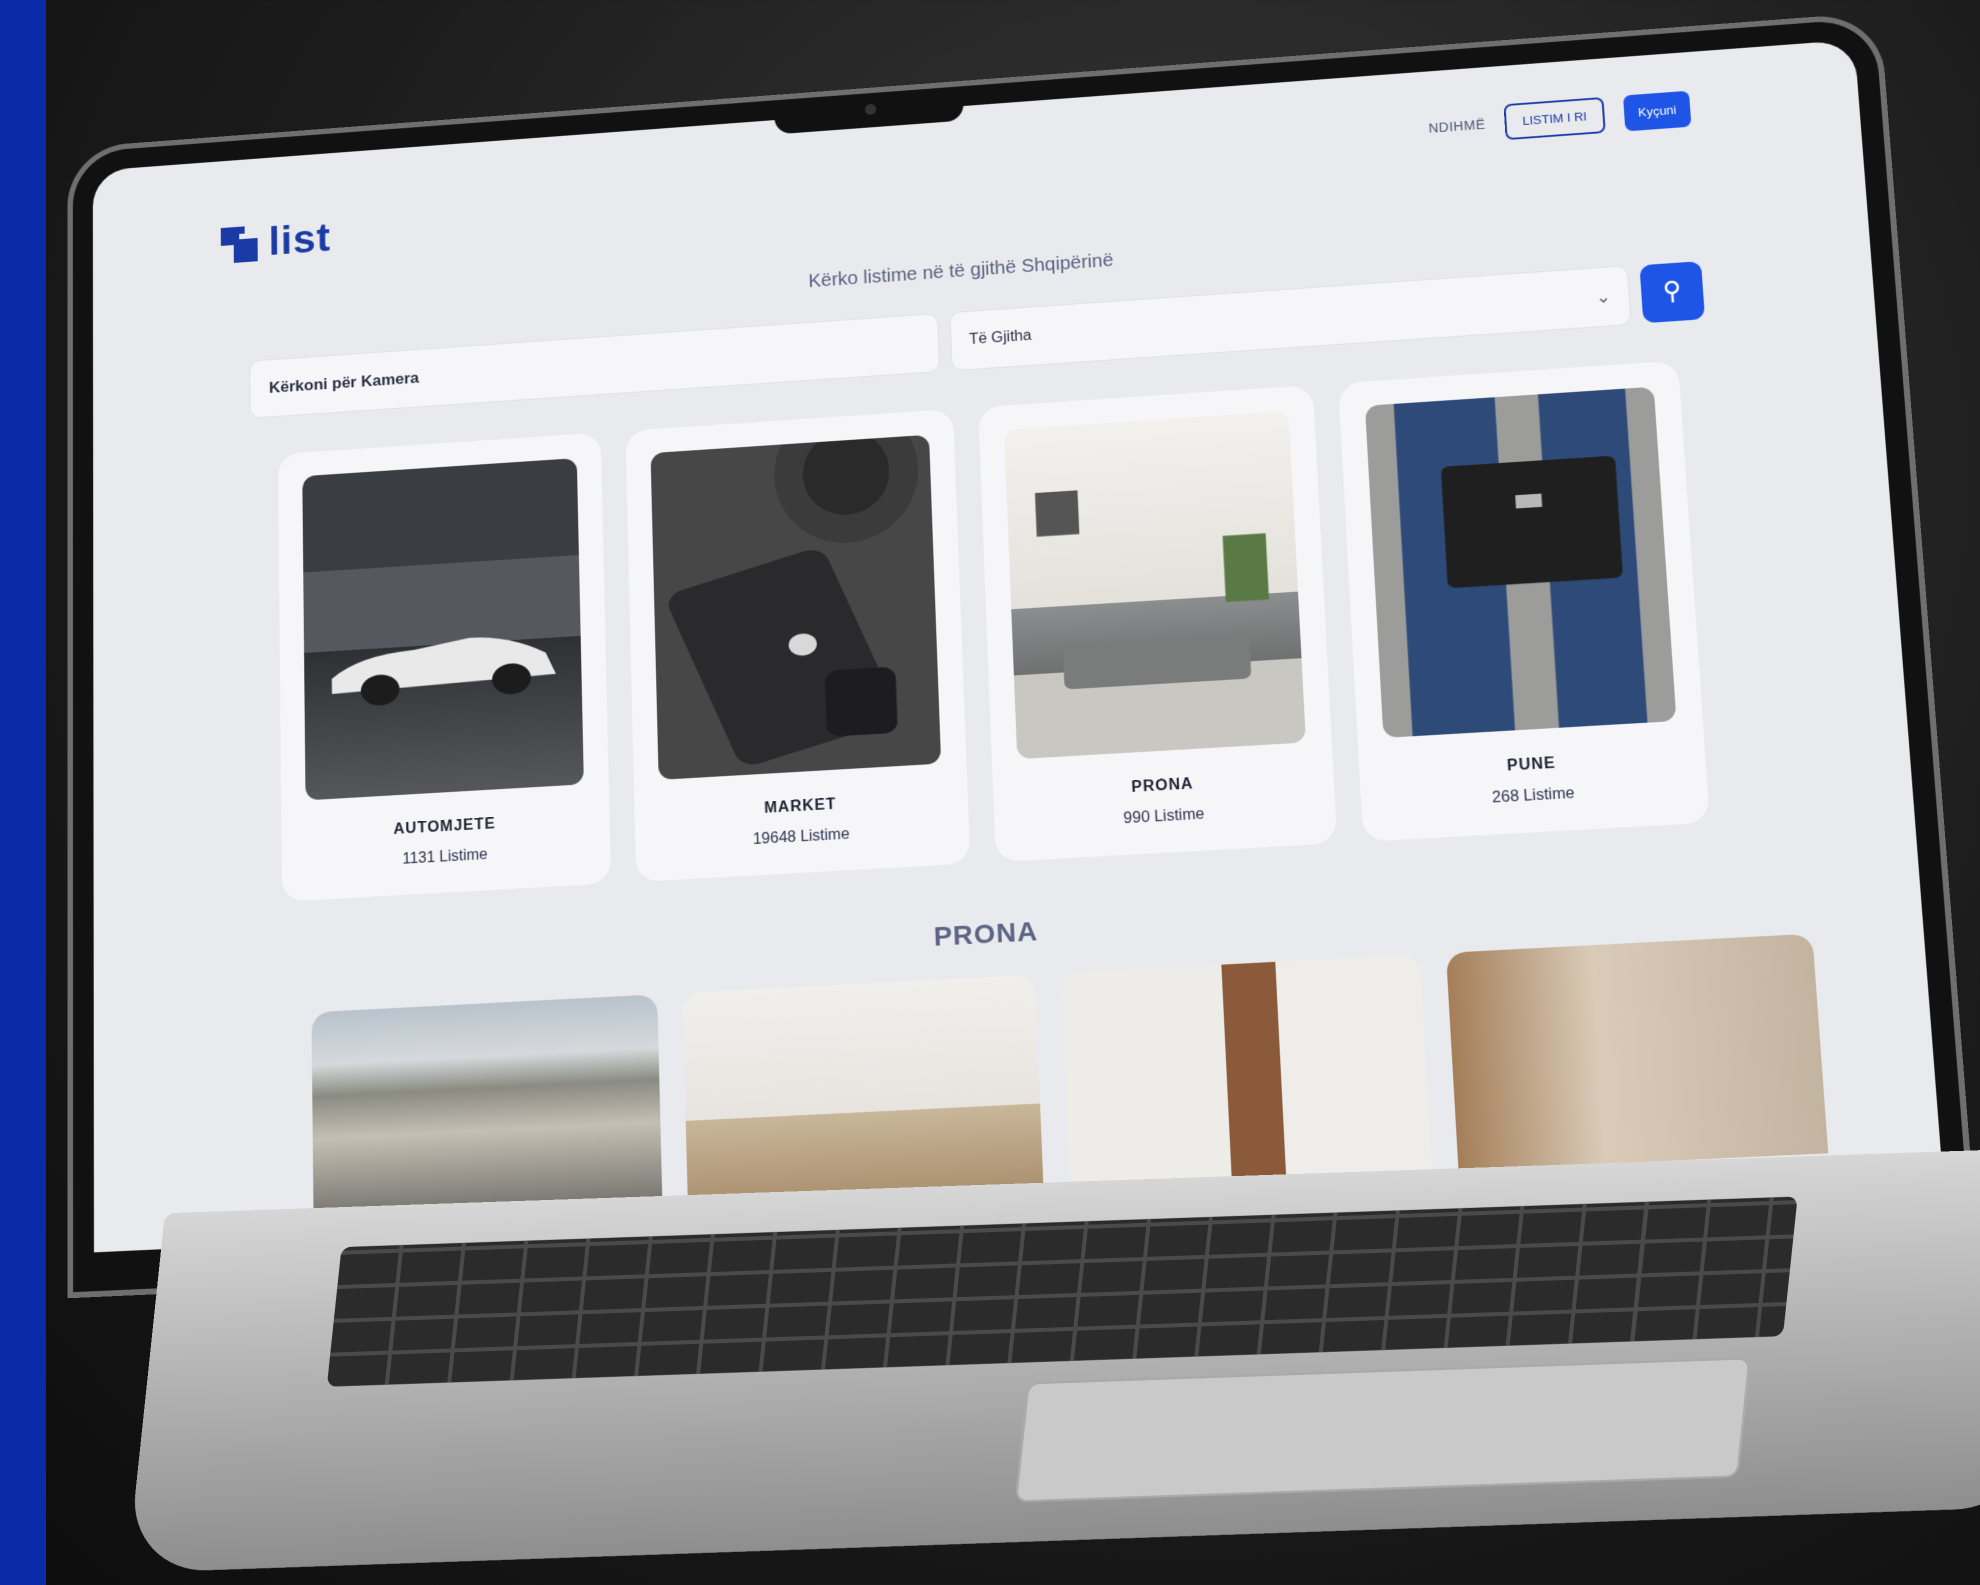  I want to click on category-name: AUTOMJETE, so click(444, 826).